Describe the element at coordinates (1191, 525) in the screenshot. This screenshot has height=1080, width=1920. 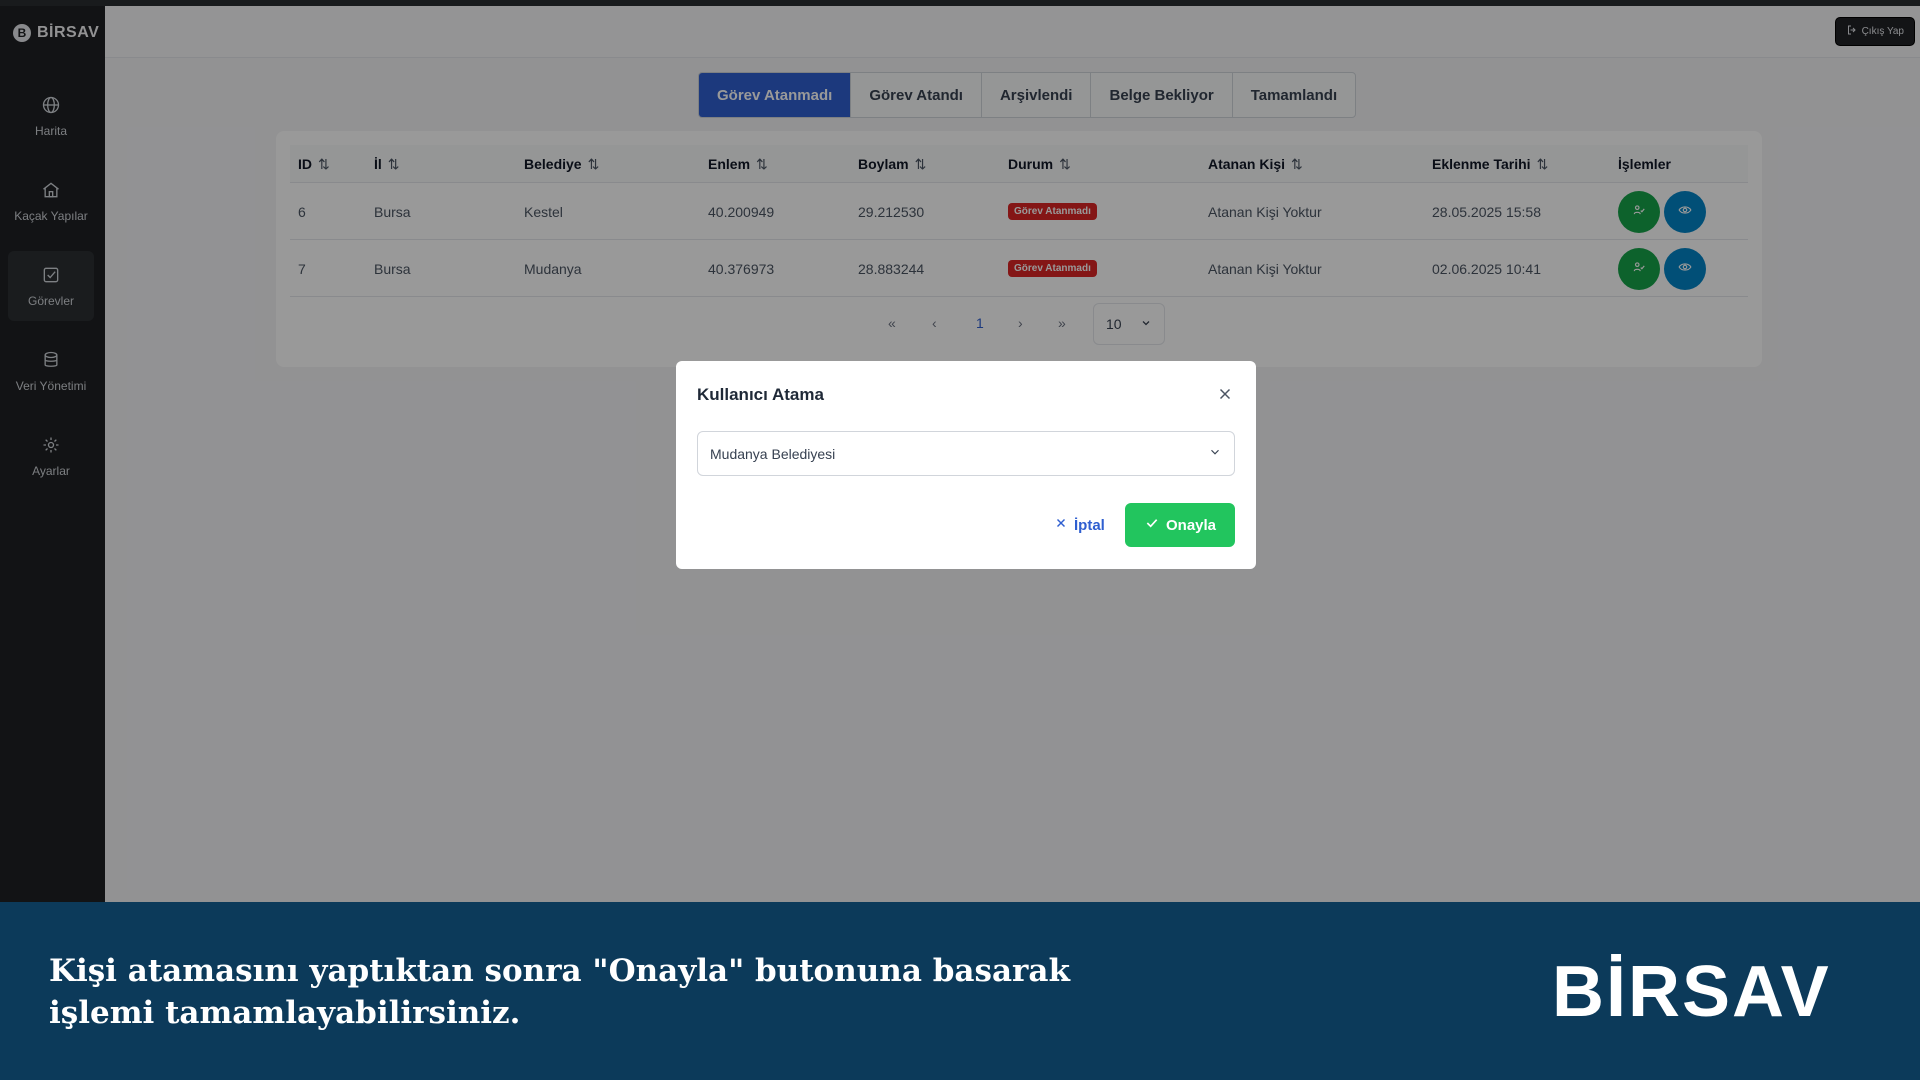
I see `confirm-label: Onayla` at that location.